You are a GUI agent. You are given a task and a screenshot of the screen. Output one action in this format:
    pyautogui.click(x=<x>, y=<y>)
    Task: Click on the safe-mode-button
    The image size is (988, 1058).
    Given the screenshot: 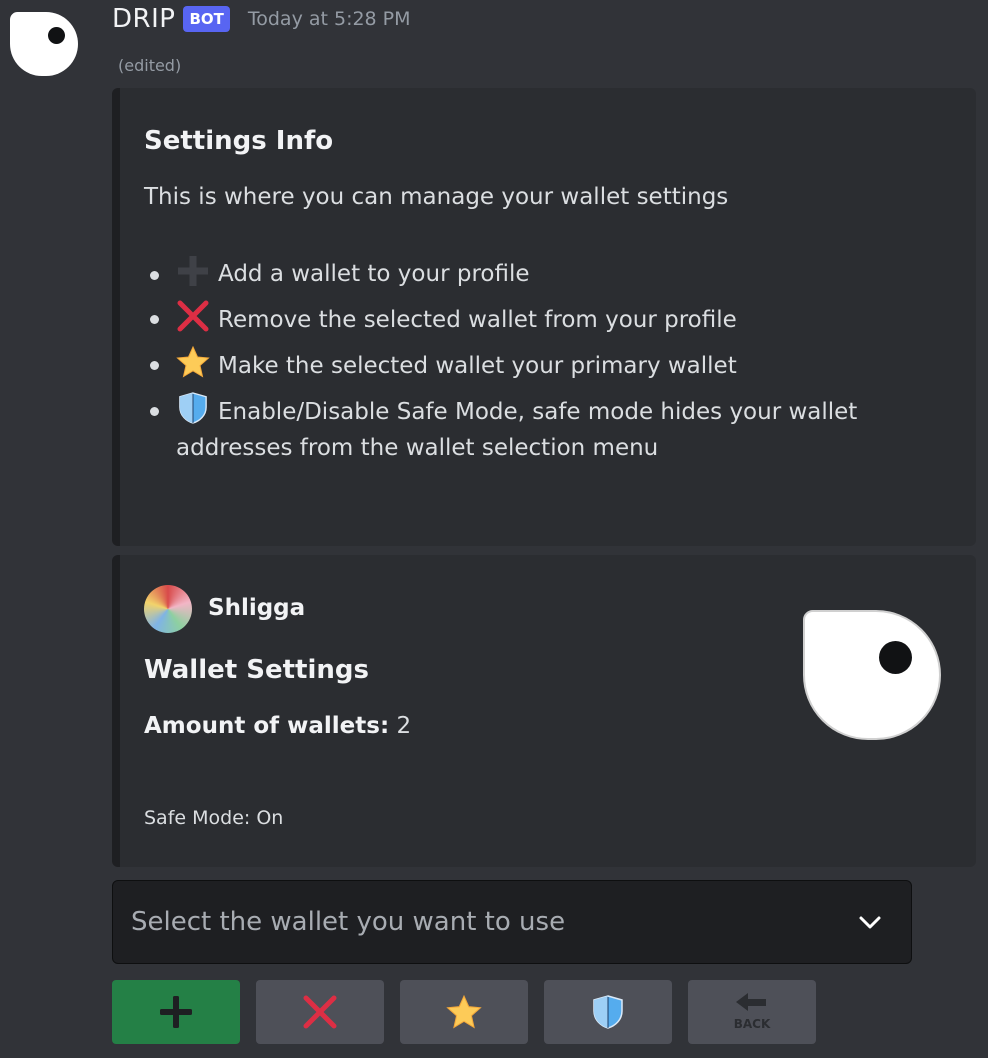 What is the action you would take?
    pyautogui.click(x=608, y=1012)
    